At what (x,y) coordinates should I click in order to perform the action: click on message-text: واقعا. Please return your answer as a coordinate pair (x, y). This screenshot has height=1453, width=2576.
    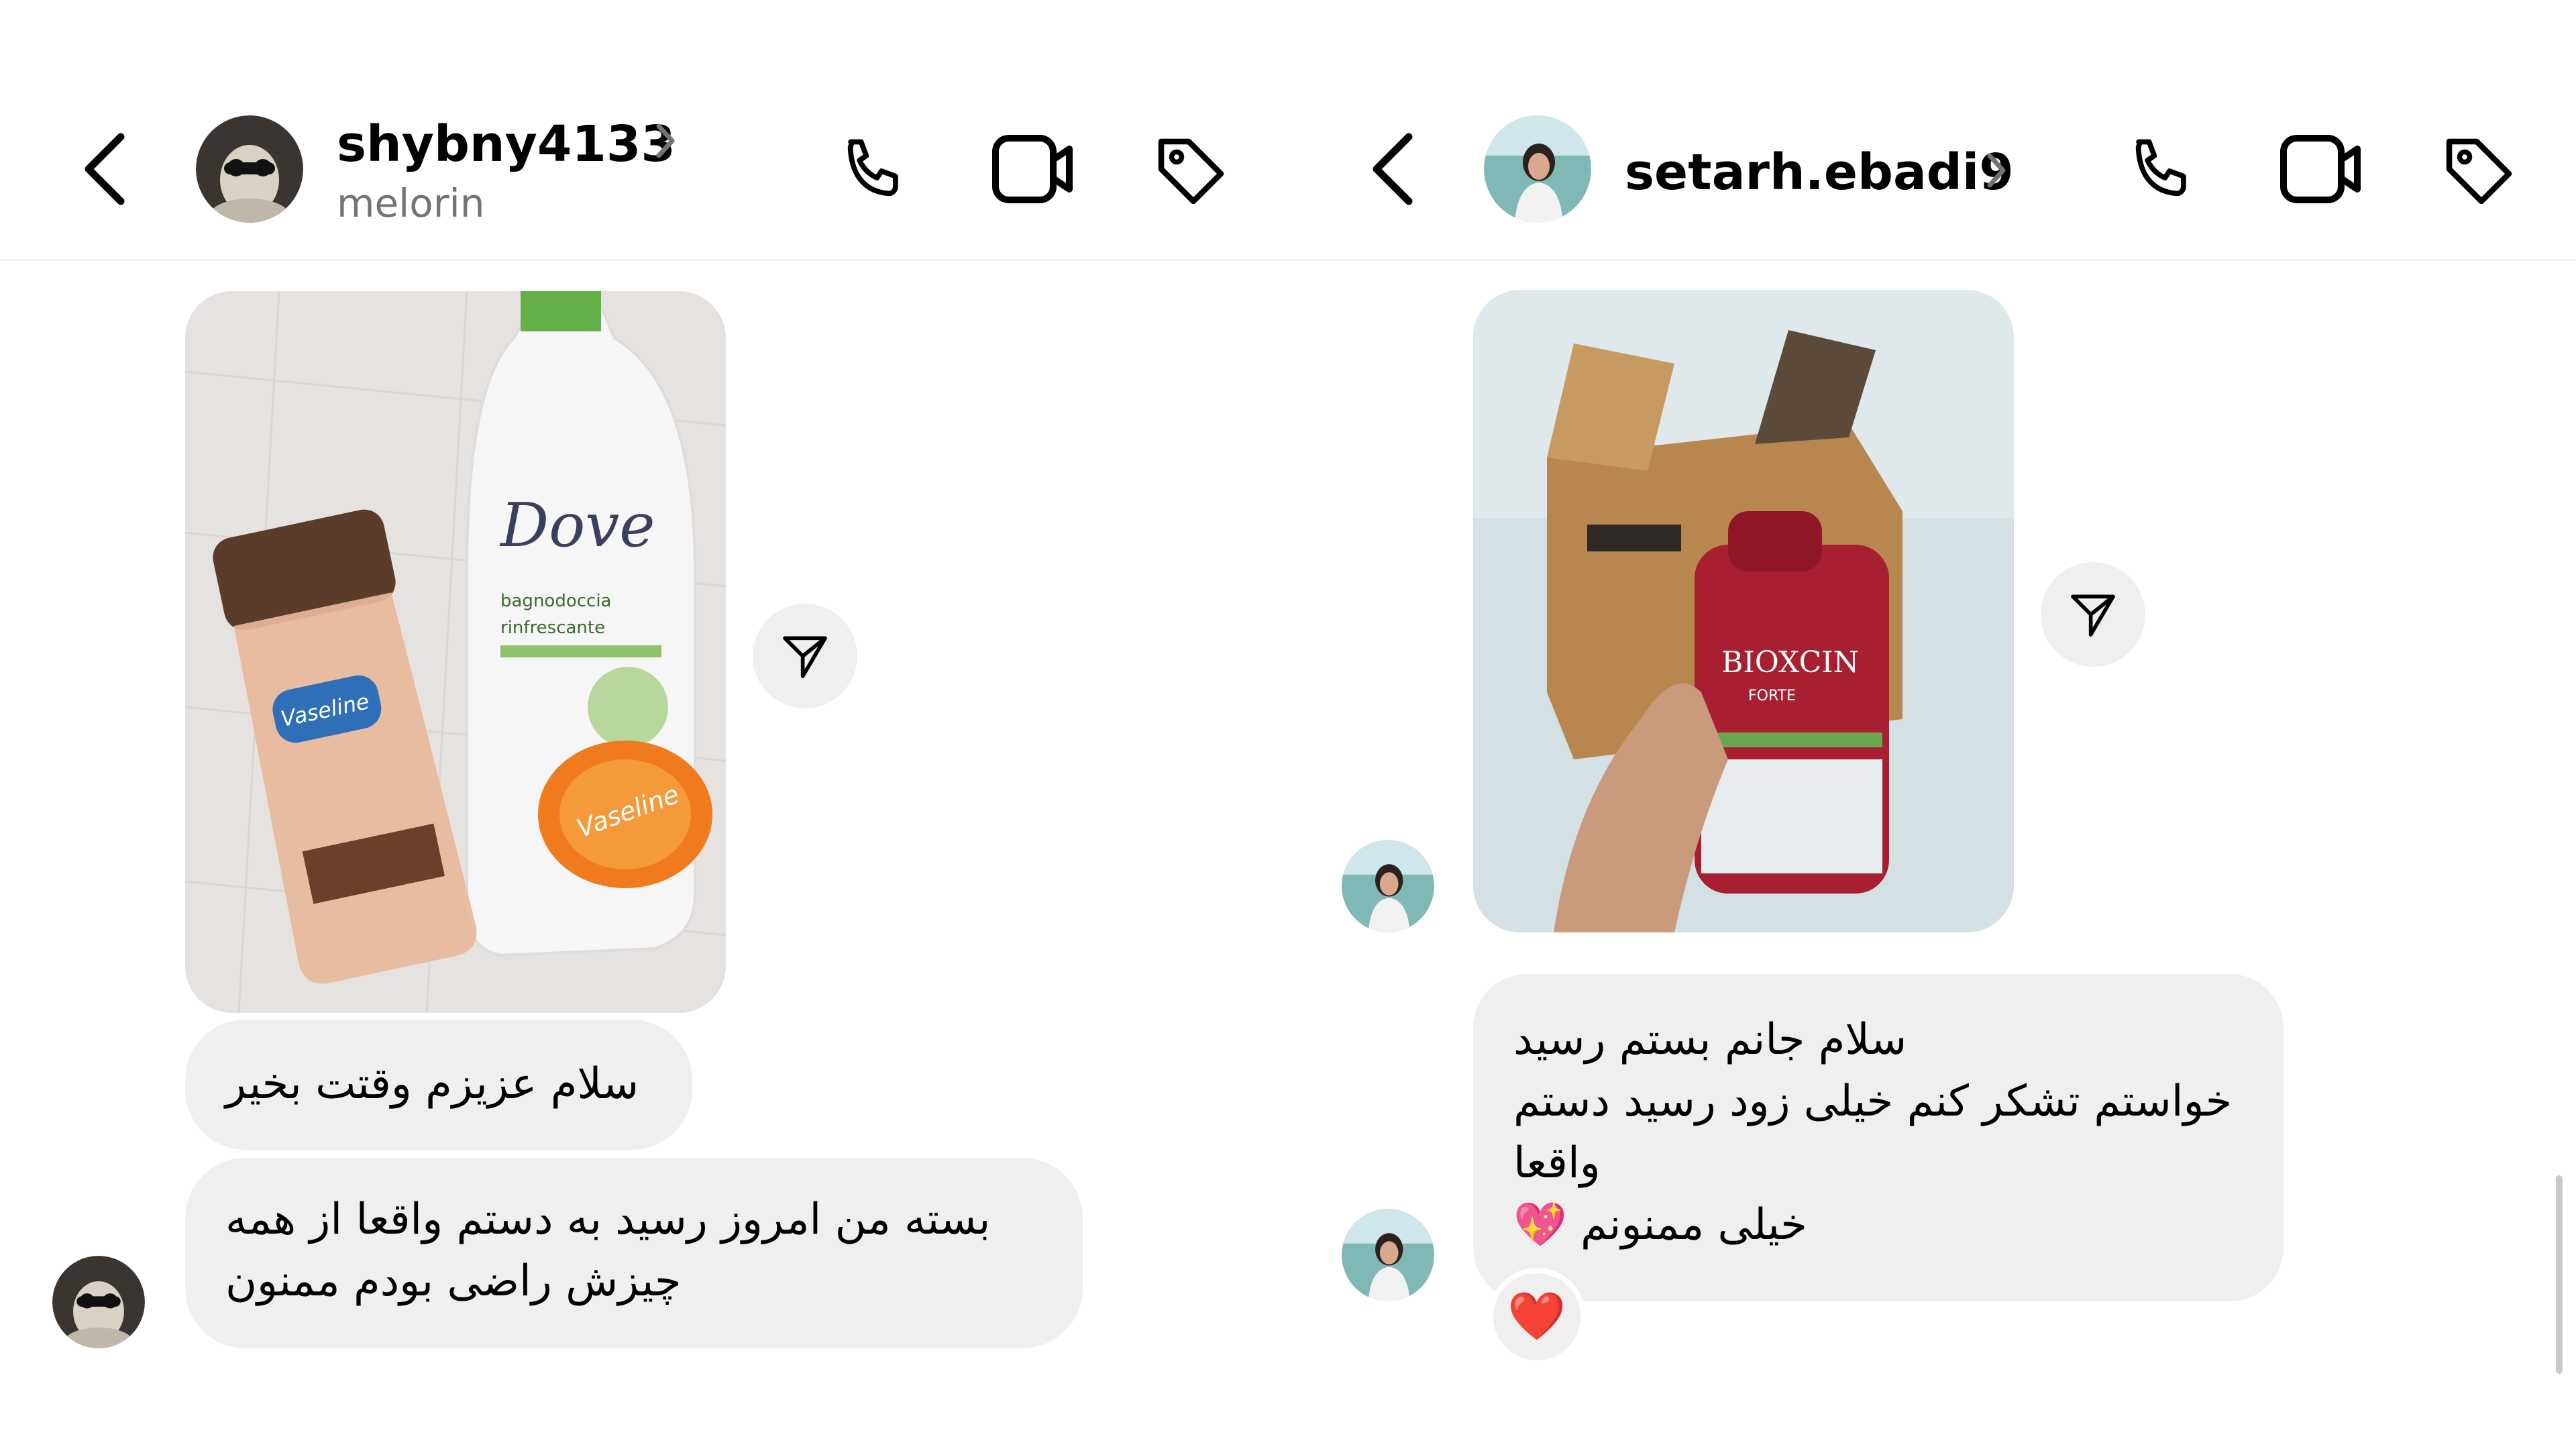
    Looking at the image, I should click on (1557, 1163).